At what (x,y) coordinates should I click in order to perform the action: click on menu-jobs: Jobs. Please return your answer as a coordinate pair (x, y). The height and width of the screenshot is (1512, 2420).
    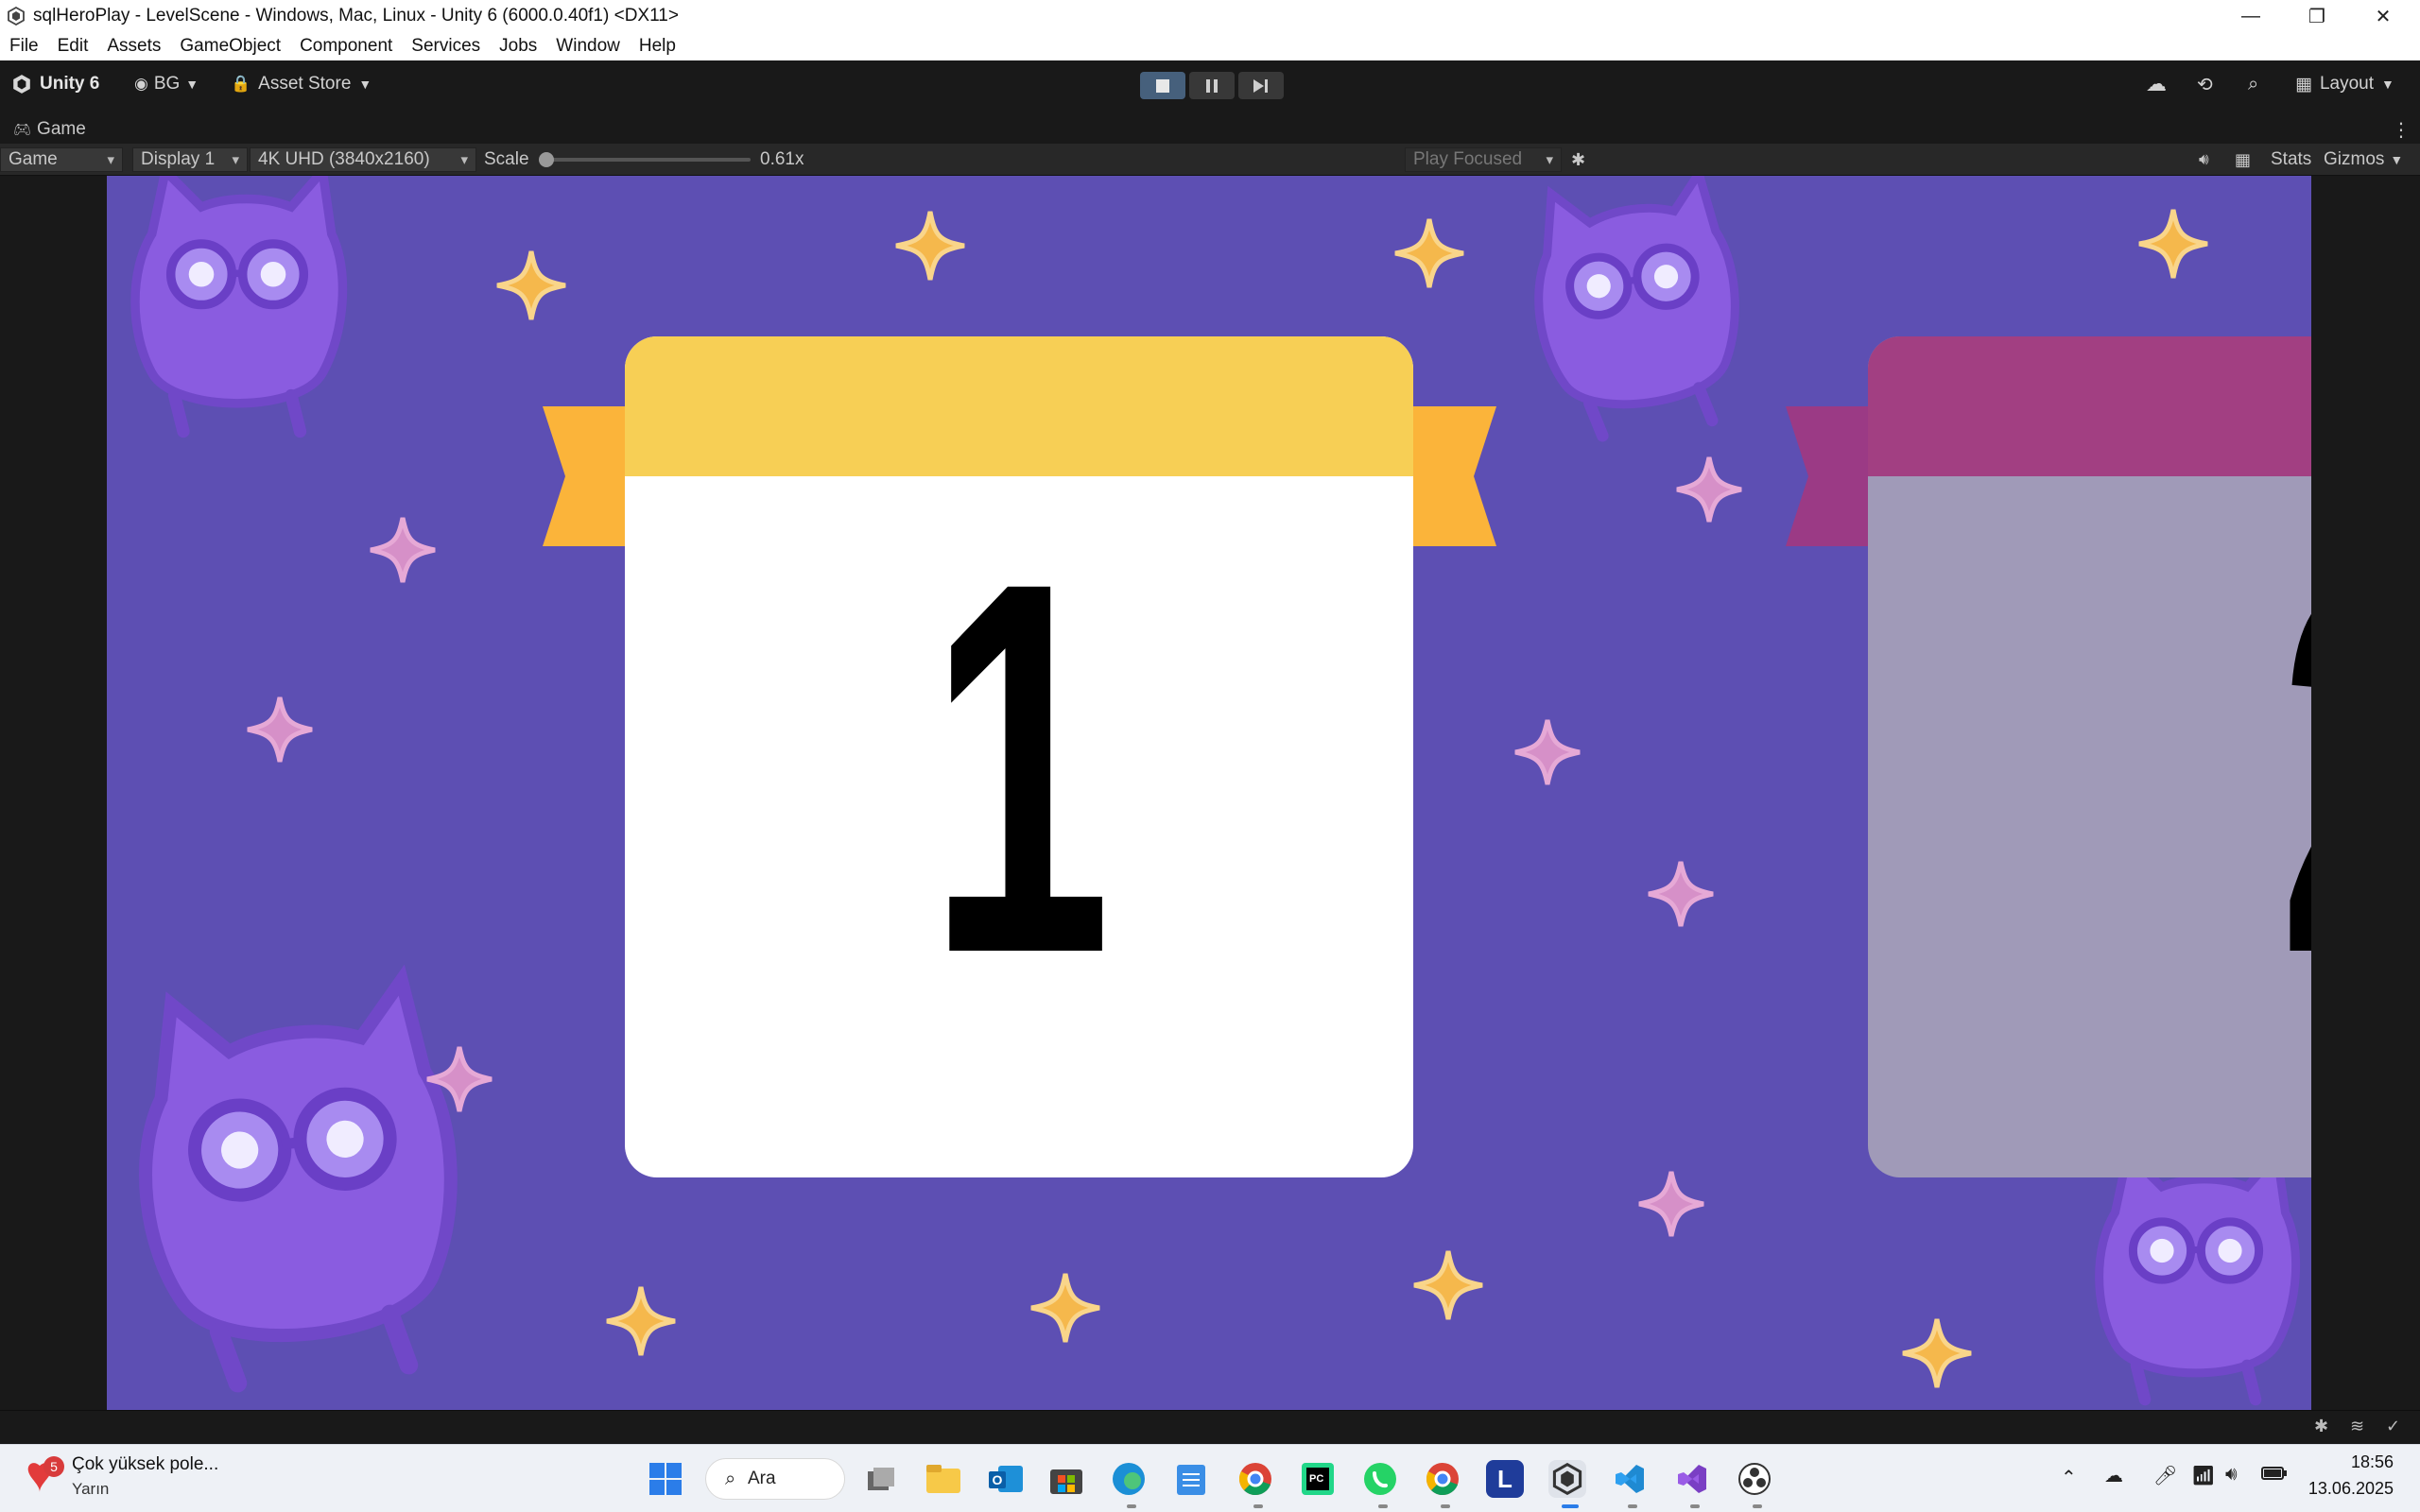
    Looking at the image, I should click on (518, 46).